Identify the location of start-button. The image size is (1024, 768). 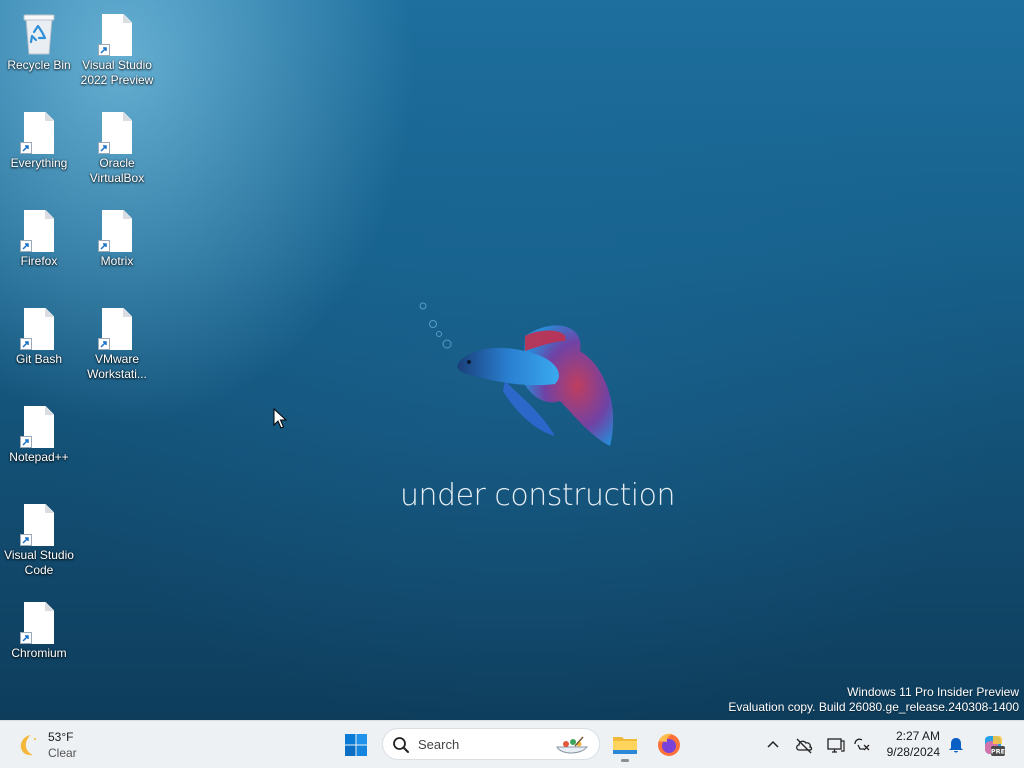
(356, 745).